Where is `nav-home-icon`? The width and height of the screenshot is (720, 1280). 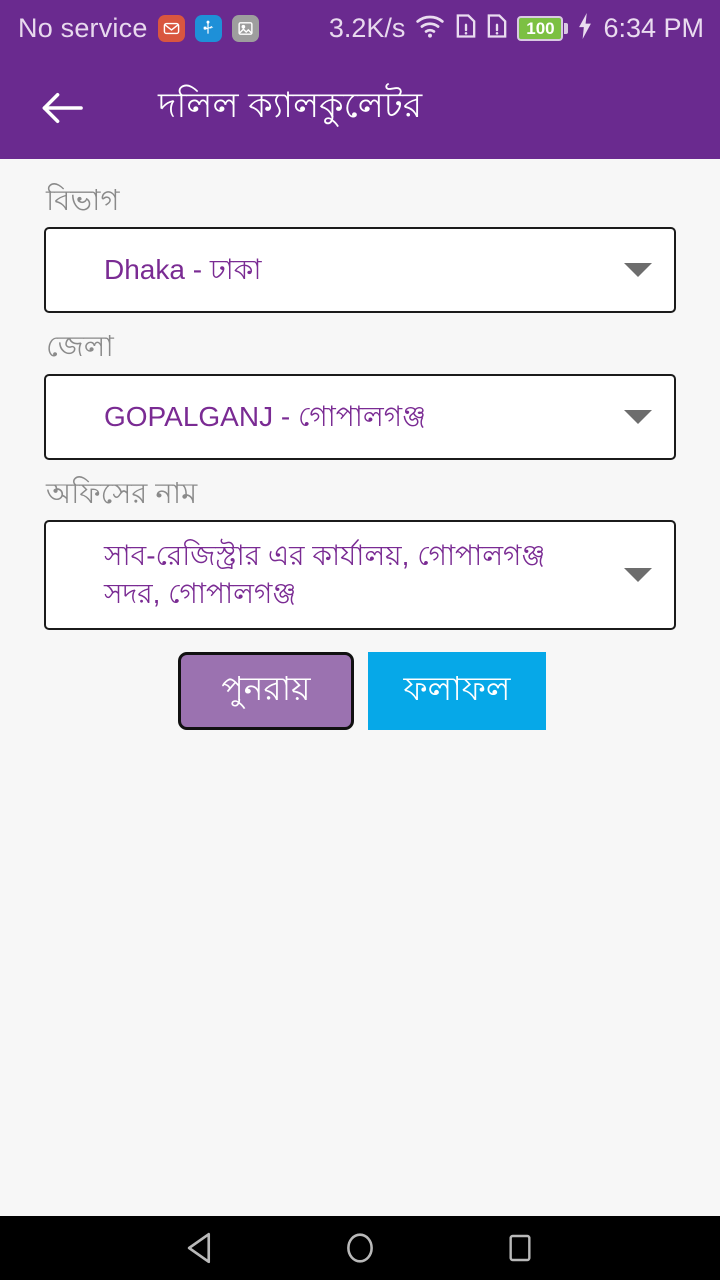
nav-home-icon is located at coordinates (360, 1248).